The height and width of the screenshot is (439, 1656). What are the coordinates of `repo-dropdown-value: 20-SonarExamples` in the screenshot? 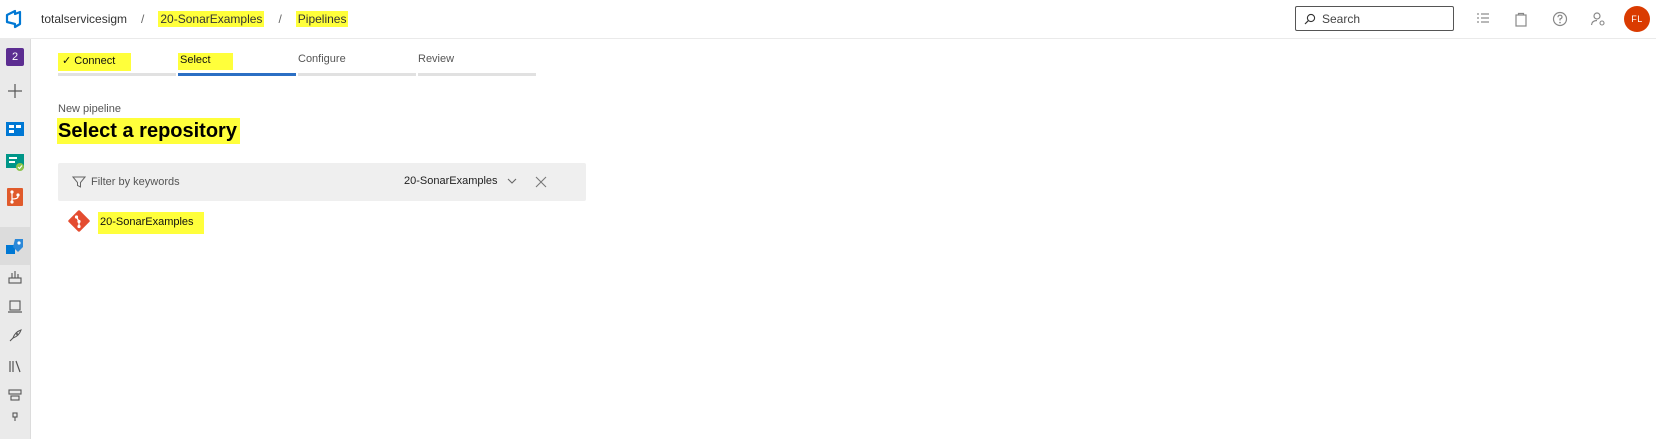 It's located at (451, 181).